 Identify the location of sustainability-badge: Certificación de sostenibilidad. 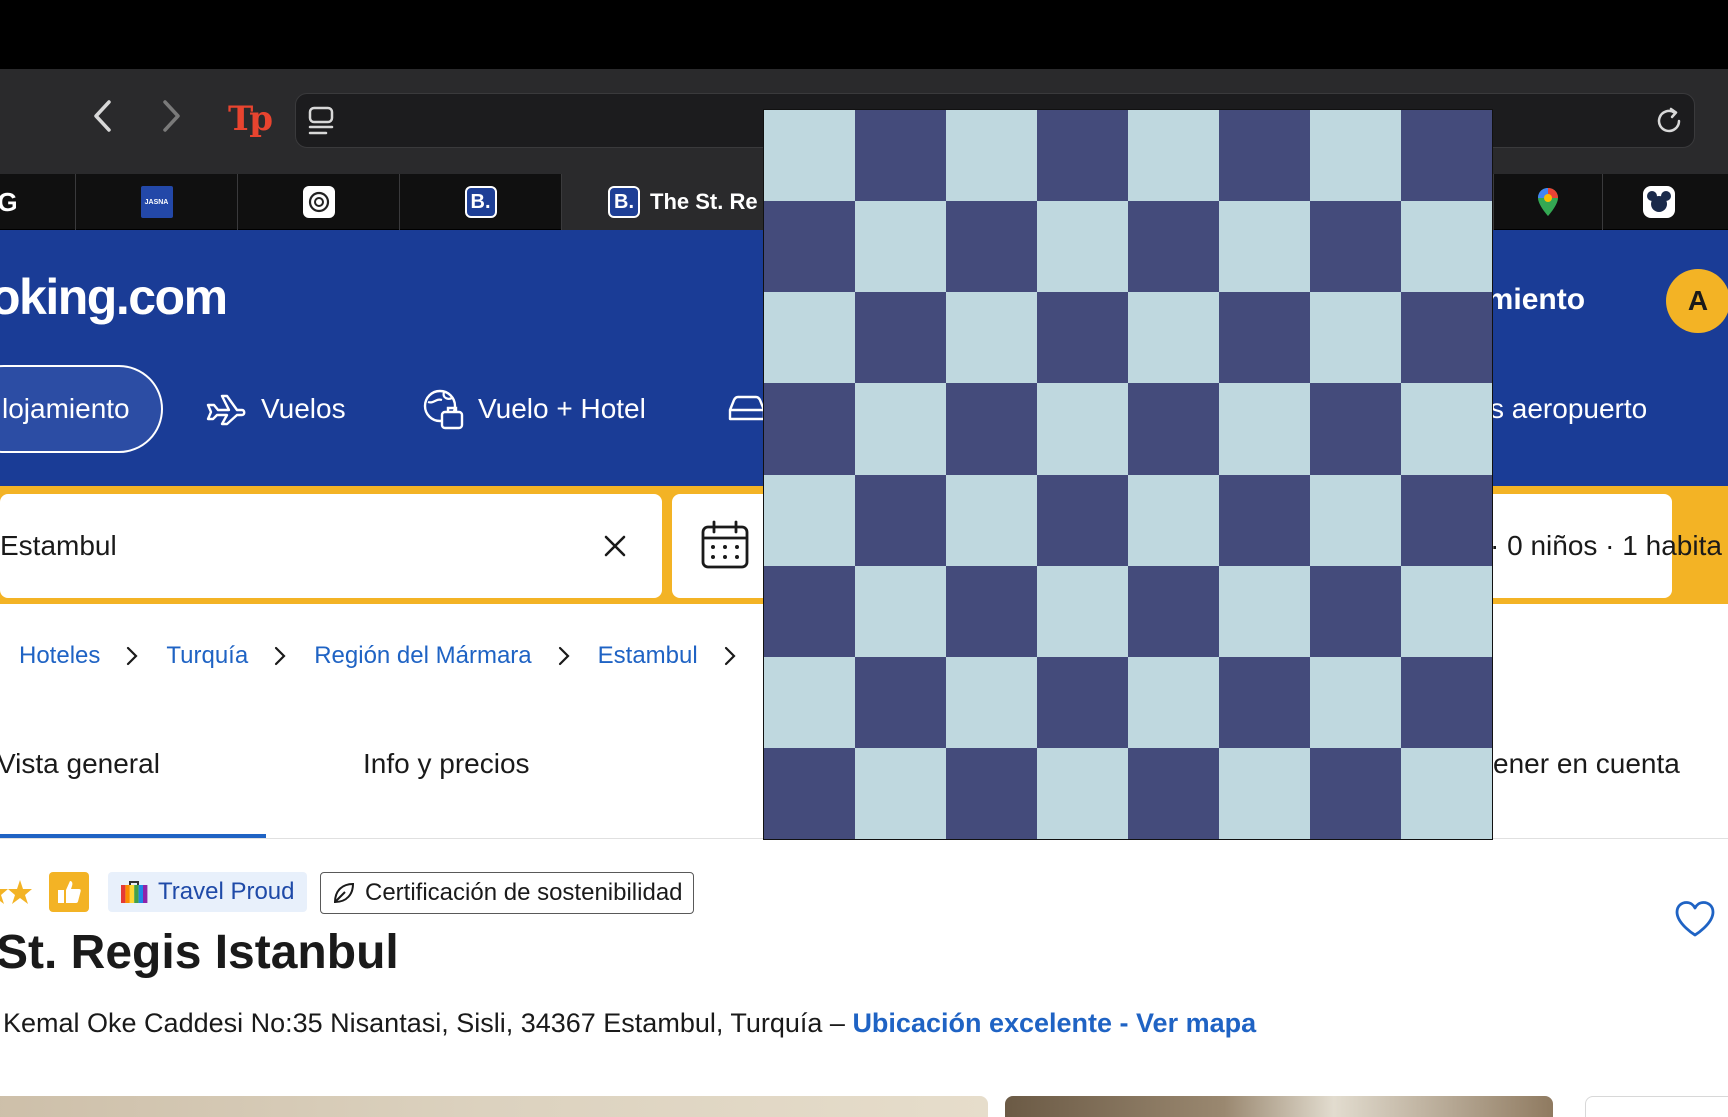
(507, 893).